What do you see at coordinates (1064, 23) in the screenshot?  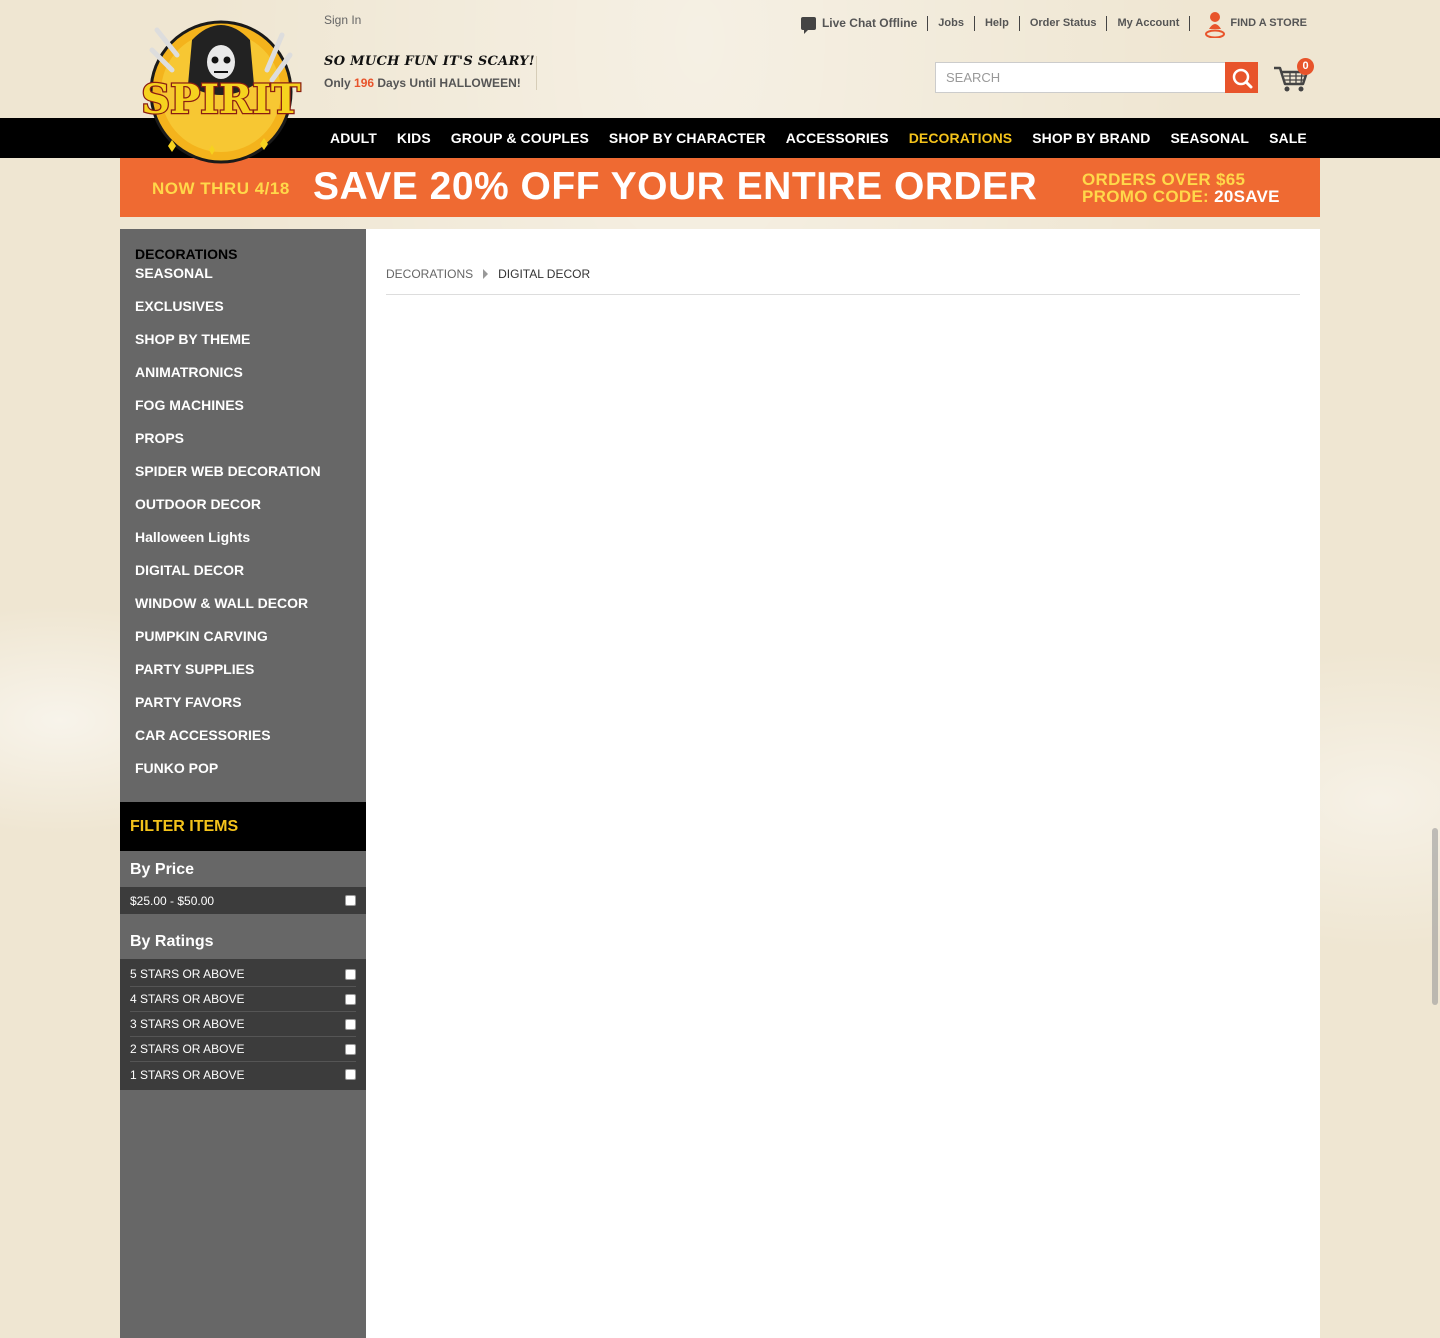 I see `order-status-link: Order Status` at bounding box center [1064, 23].